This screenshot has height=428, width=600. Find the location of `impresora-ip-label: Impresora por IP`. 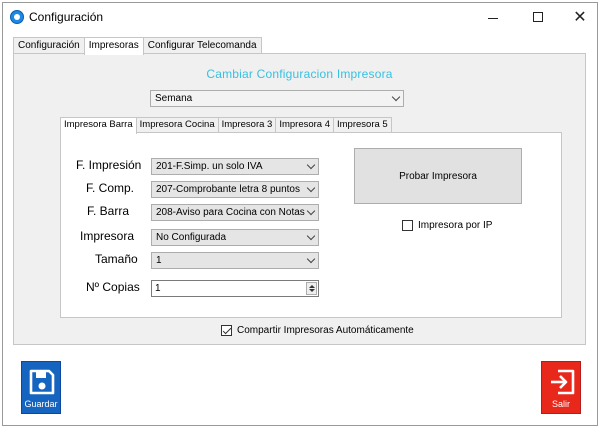

impresora-ip-label: Impresora por IP is located at coordinates (455, 225).